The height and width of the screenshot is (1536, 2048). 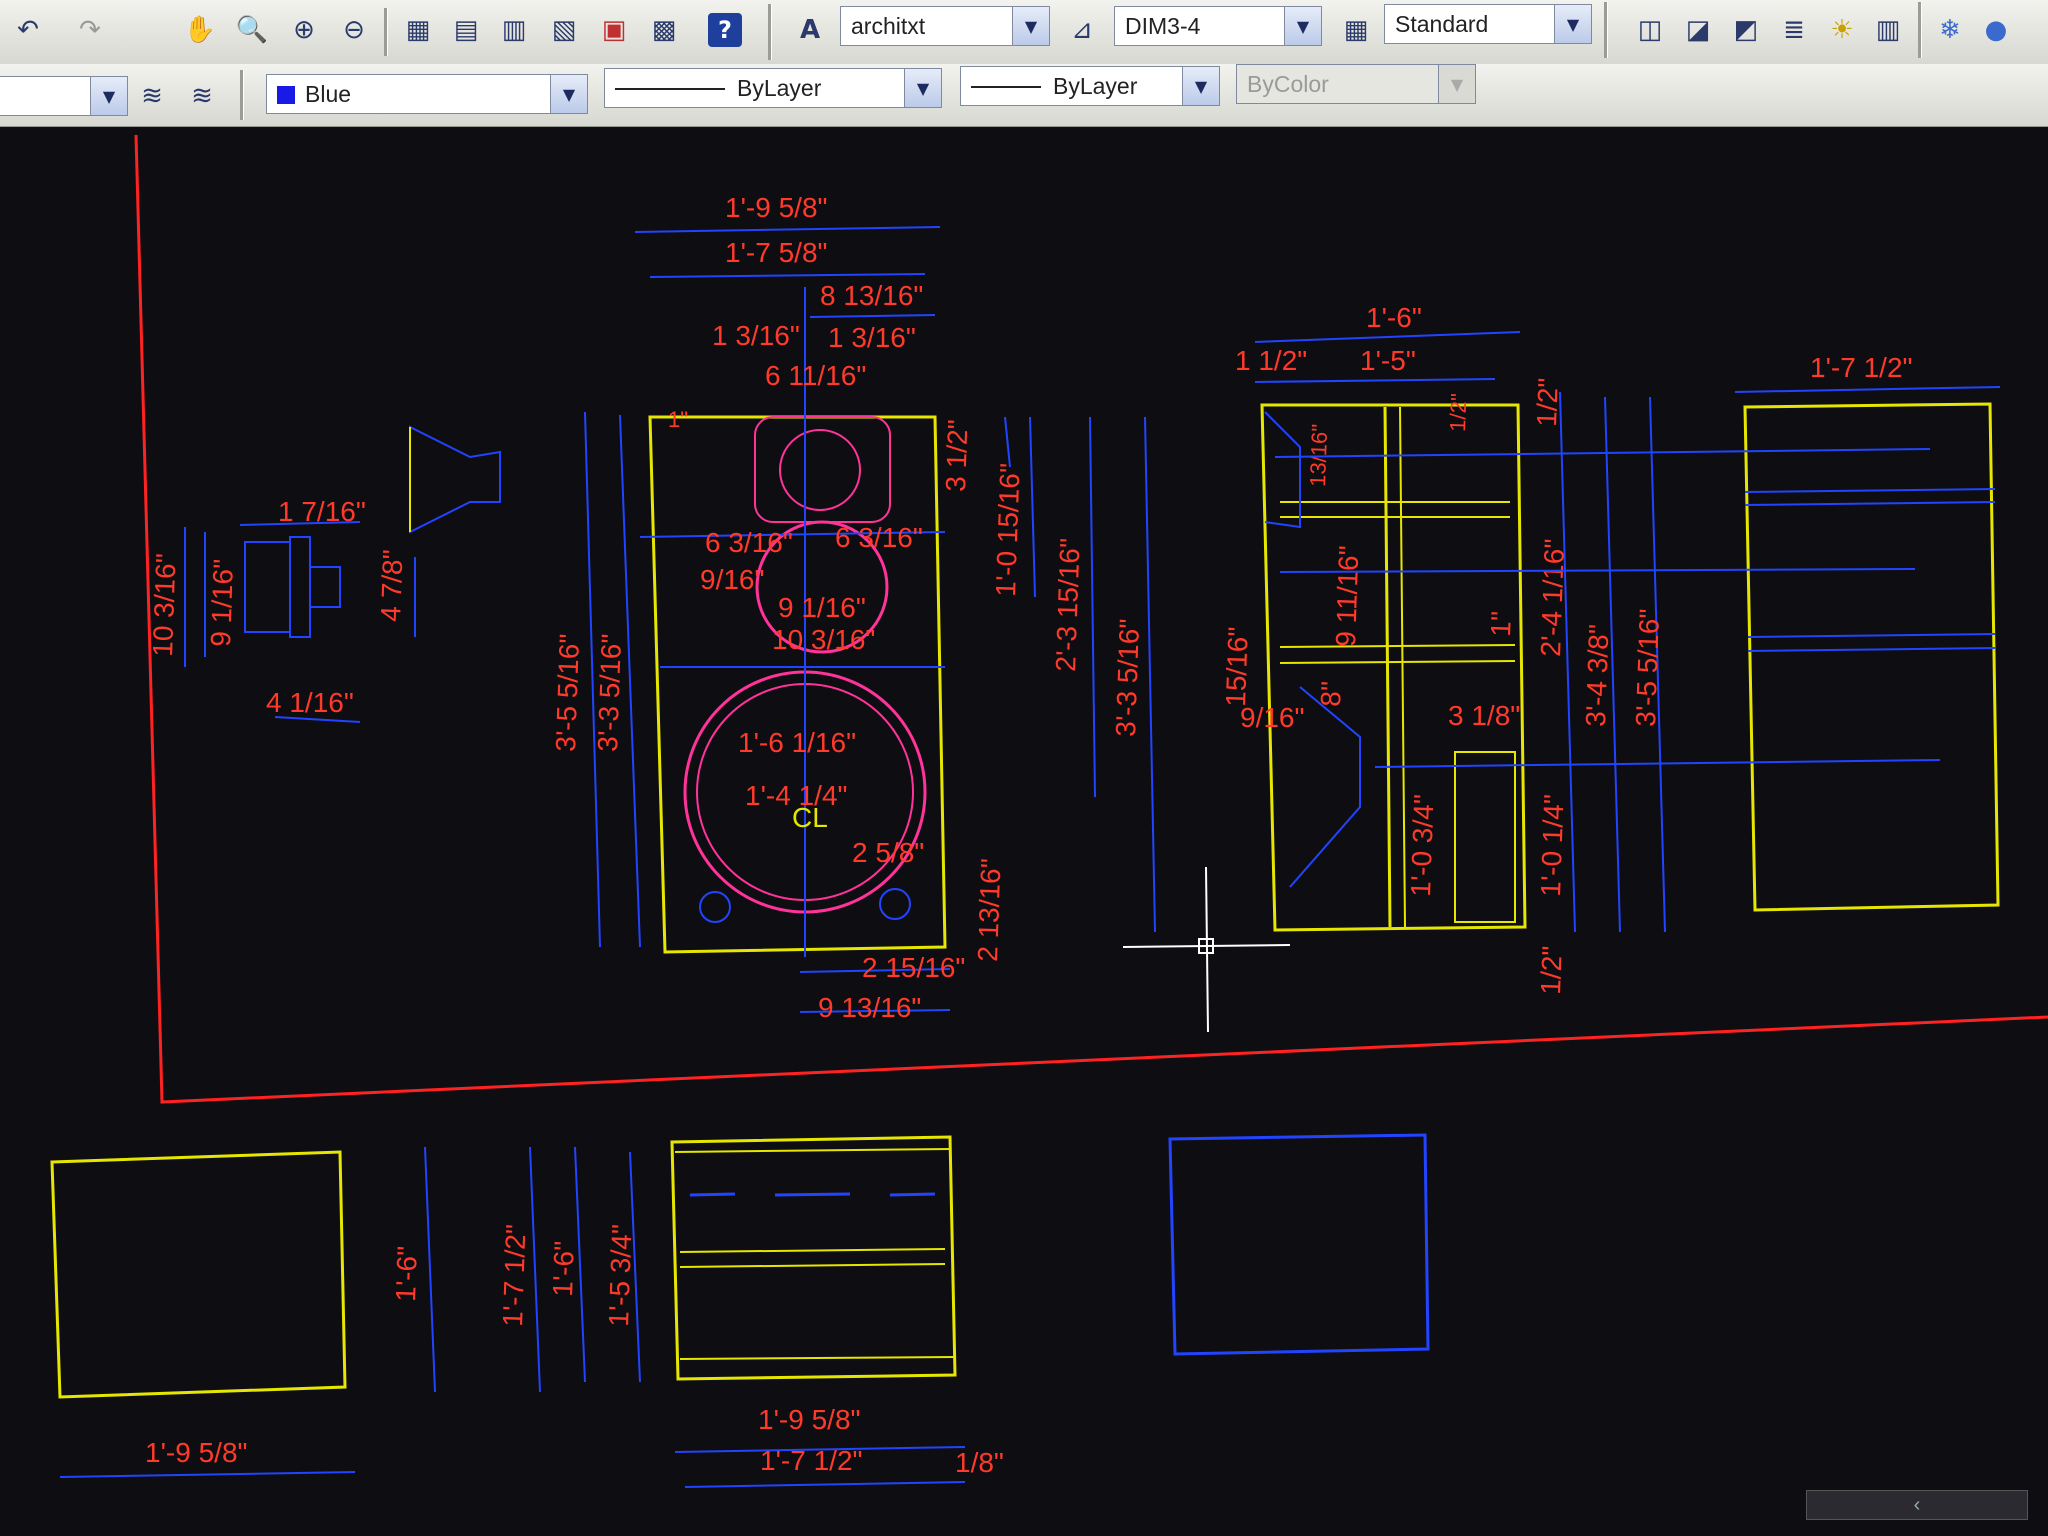 I want to click on dim-text: 10 3/16", so click(x=823, y=639).